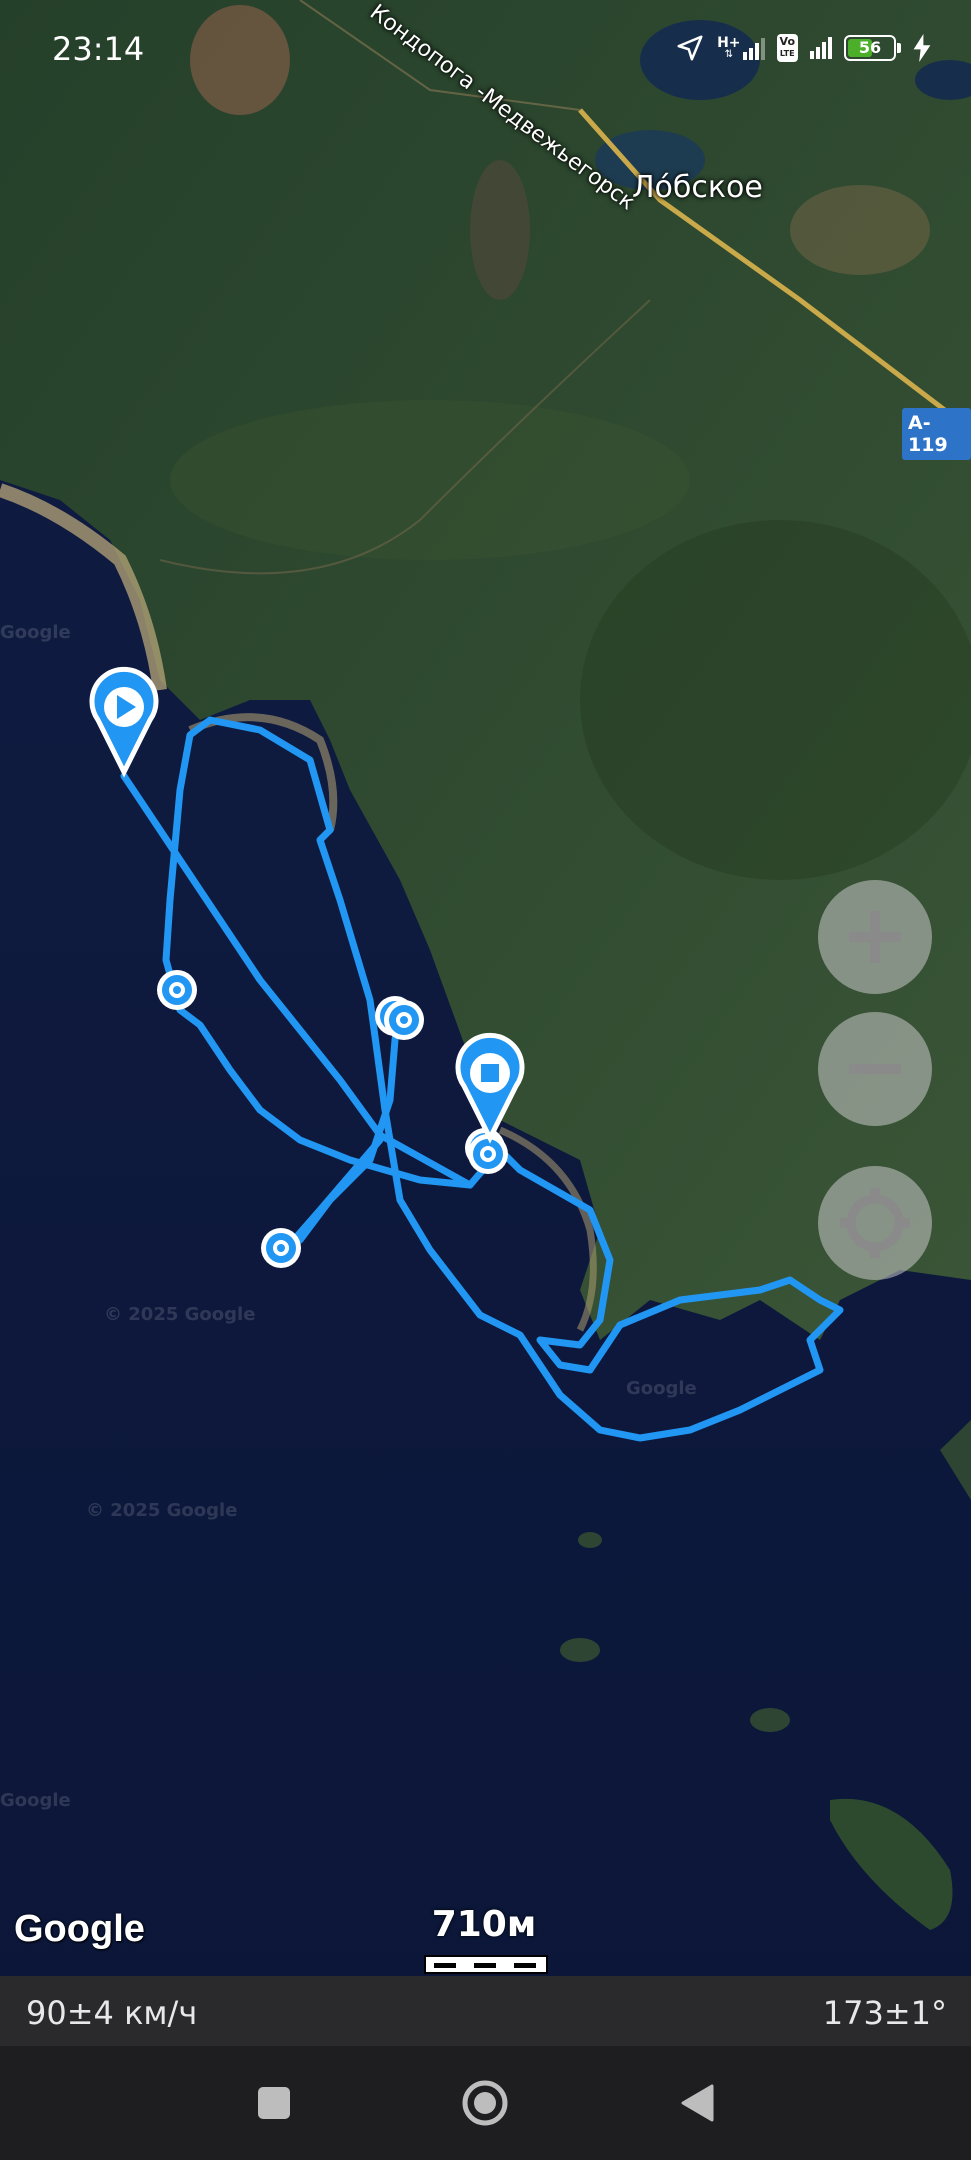 The image size is (971, 2160). I want to click on zoom-in-button, so click(875, 937).